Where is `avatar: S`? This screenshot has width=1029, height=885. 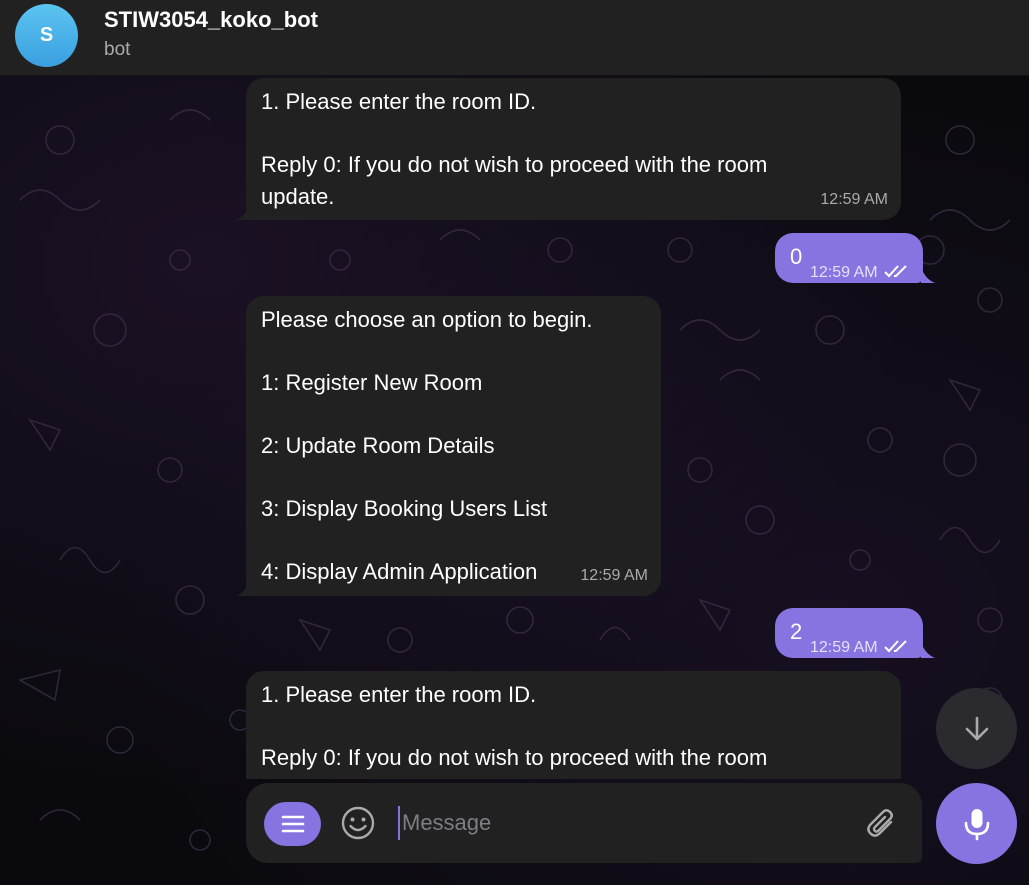
avatar: S is located at coordinates (46, 35).